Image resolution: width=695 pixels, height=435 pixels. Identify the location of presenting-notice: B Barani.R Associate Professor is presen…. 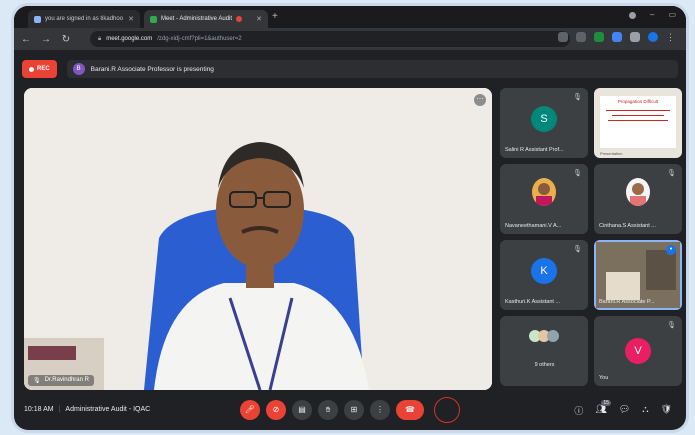
(372, 69).